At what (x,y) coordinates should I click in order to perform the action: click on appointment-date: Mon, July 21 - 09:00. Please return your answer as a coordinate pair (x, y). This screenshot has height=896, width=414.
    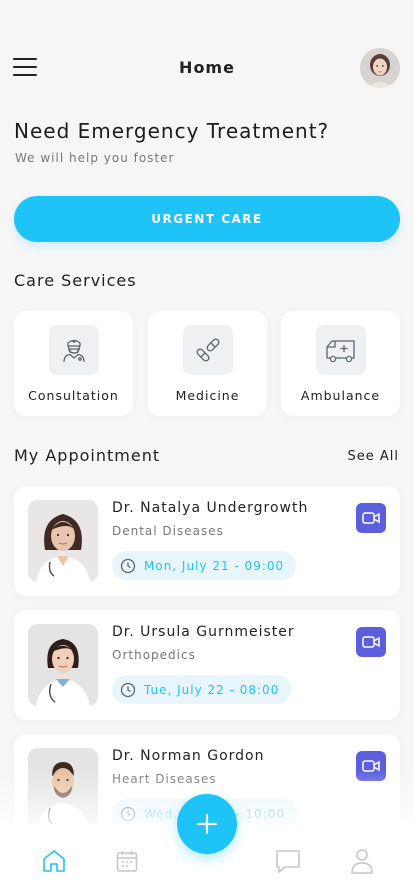
    Looking at the image, I should click on (204, 565).